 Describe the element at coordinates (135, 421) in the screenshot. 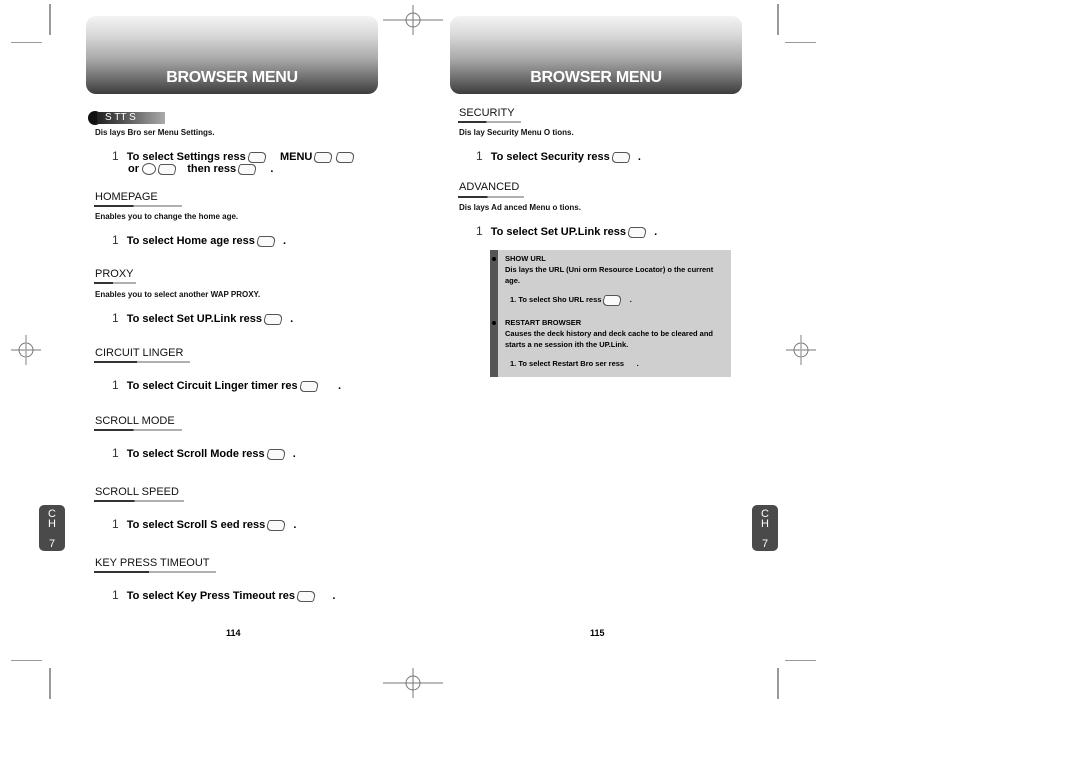

I see `section-title-scroll-mode: SCROLL MODE` at that location.